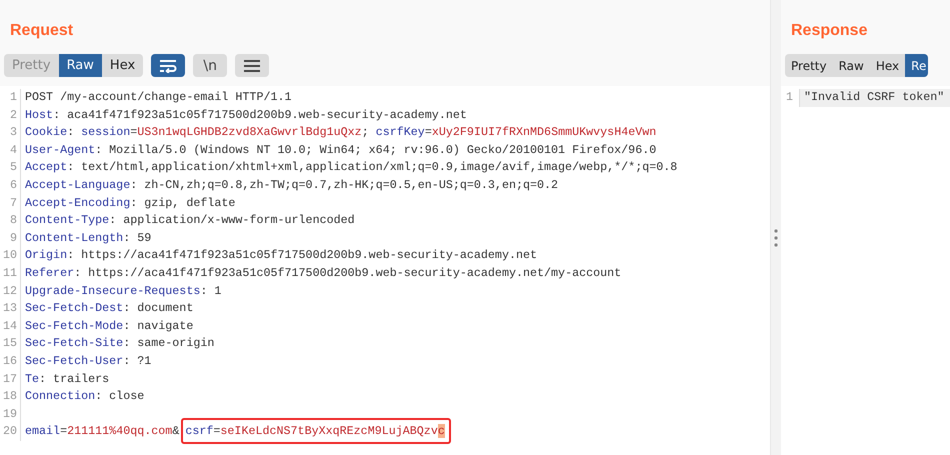 The height and width of the screenshot is (455, 950). What do you see at coordinates (158, 308) in the screenshot?
I see `code-text: : document` at bounding box center [158, 308].